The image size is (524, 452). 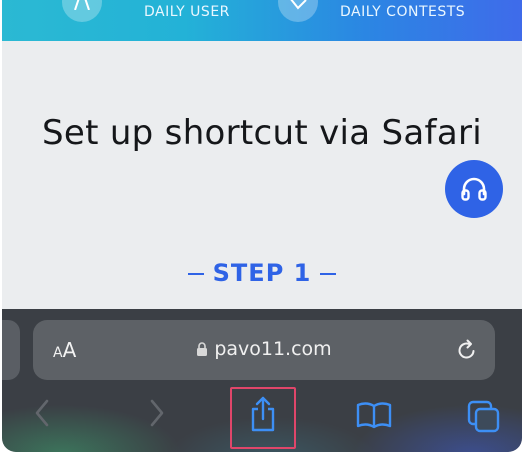 What do you see at coordinates (263, 418) in the screenshot?
I see `share-button-highlight` at bounding box center [263, 418].